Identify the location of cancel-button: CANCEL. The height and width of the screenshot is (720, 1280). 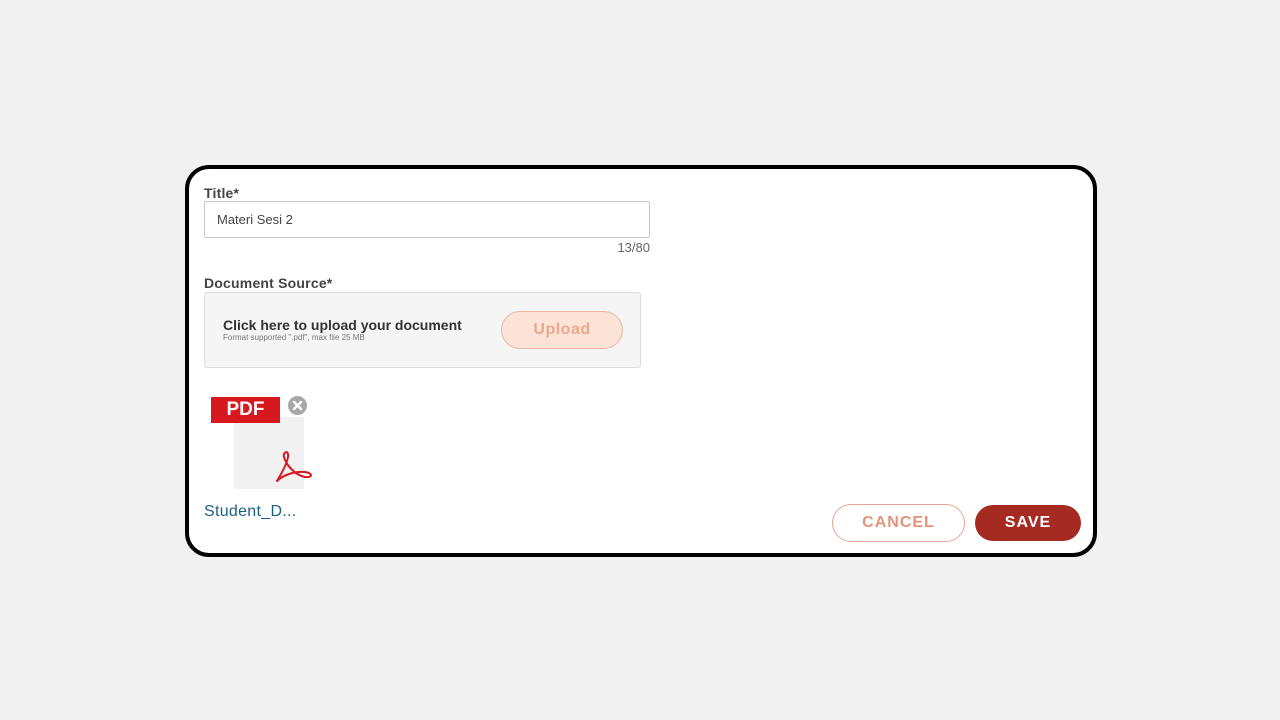
(898, 523).